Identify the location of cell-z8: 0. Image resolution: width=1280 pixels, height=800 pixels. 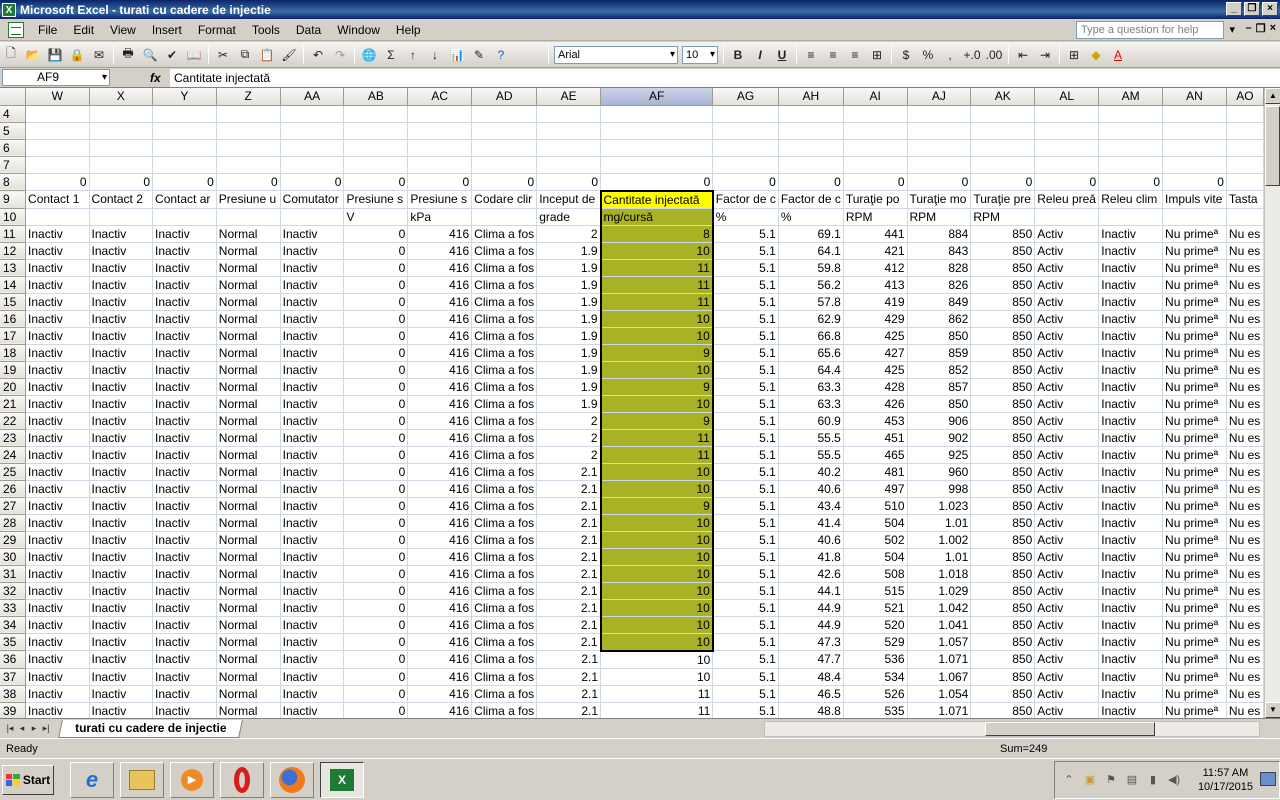
(248, 182).